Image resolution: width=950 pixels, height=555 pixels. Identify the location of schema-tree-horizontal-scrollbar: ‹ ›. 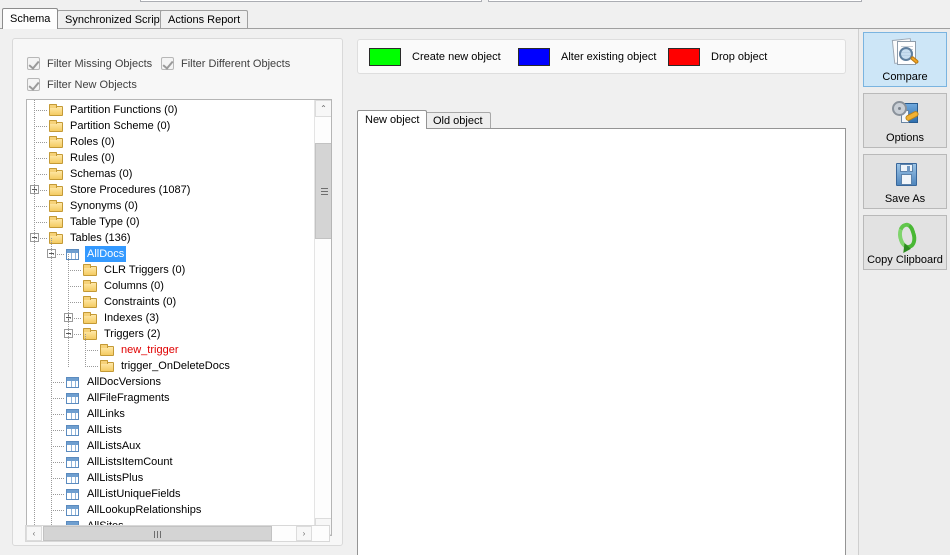
(177, 533).